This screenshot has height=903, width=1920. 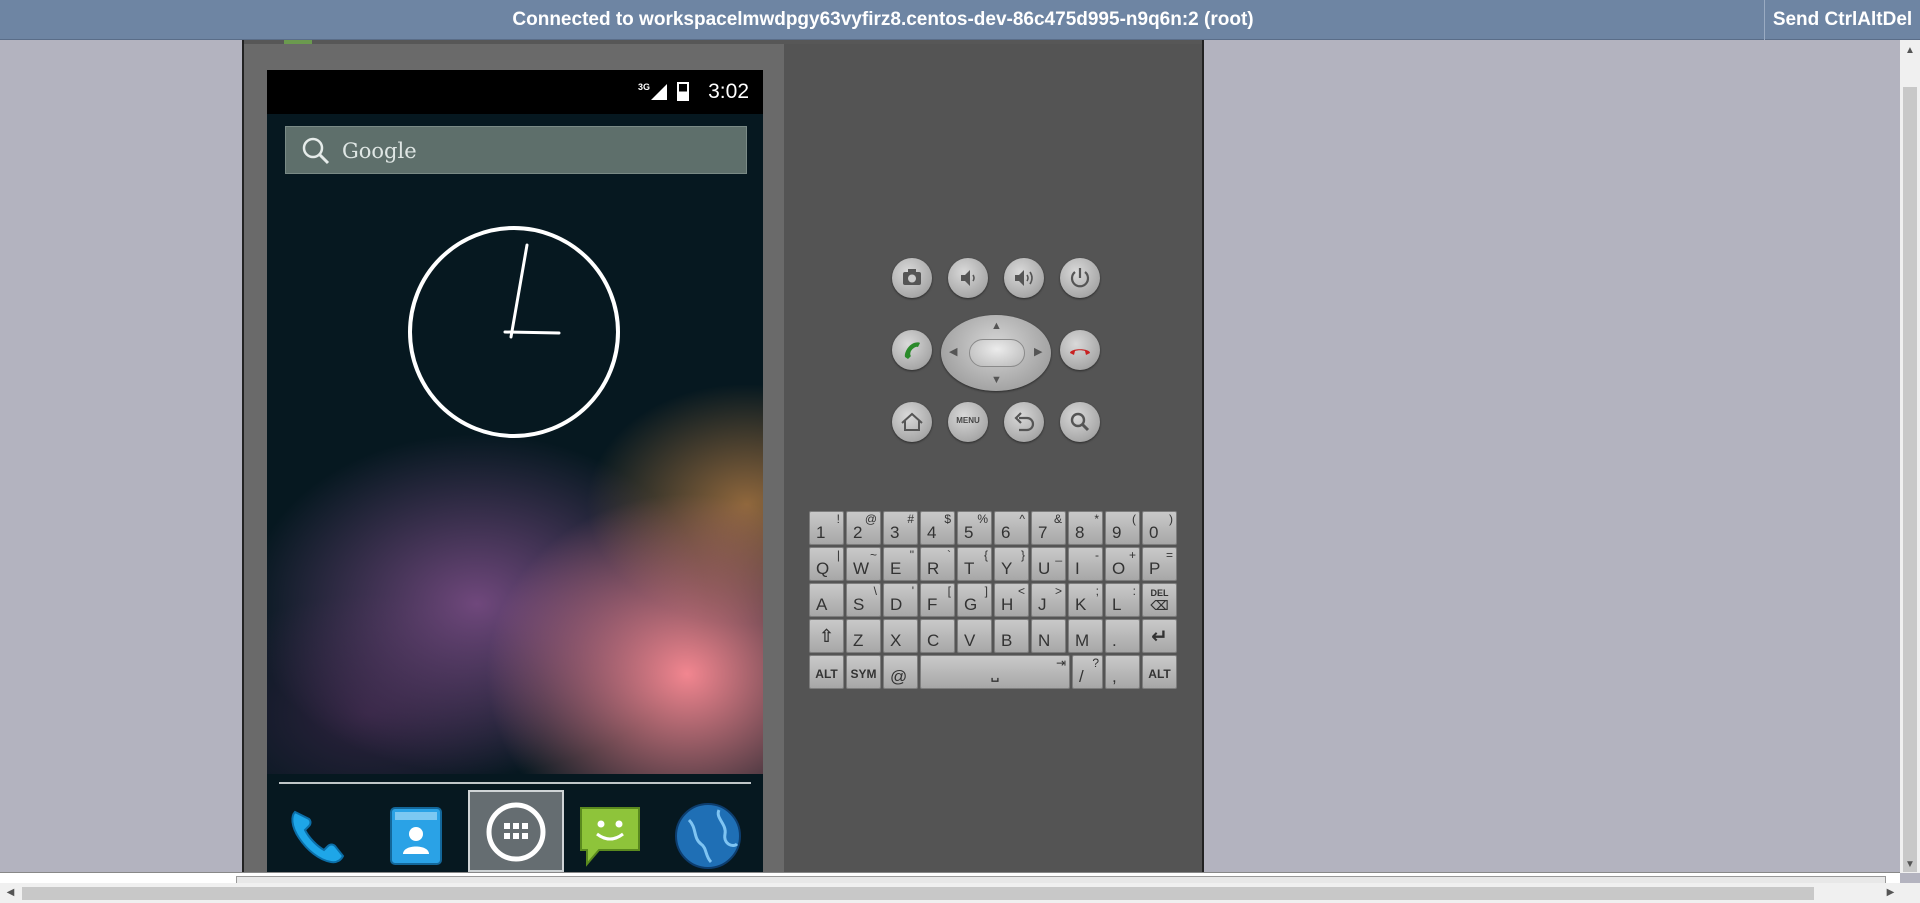 I want to click on key-m: M, so click(x=1085, y=636).